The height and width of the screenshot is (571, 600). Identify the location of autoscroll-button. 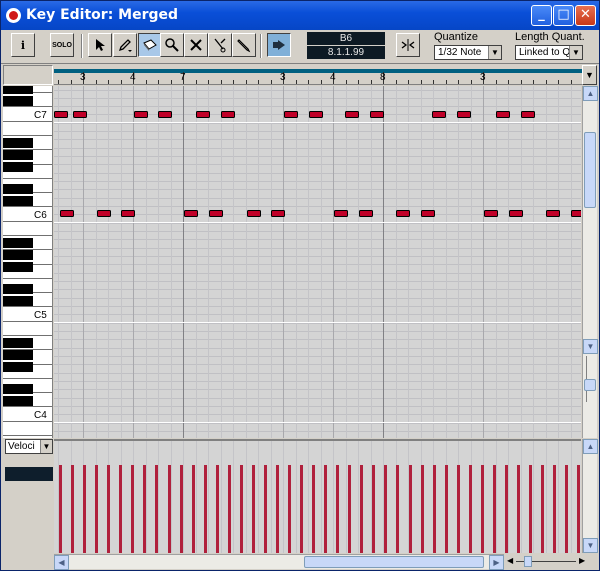
(279, 45).